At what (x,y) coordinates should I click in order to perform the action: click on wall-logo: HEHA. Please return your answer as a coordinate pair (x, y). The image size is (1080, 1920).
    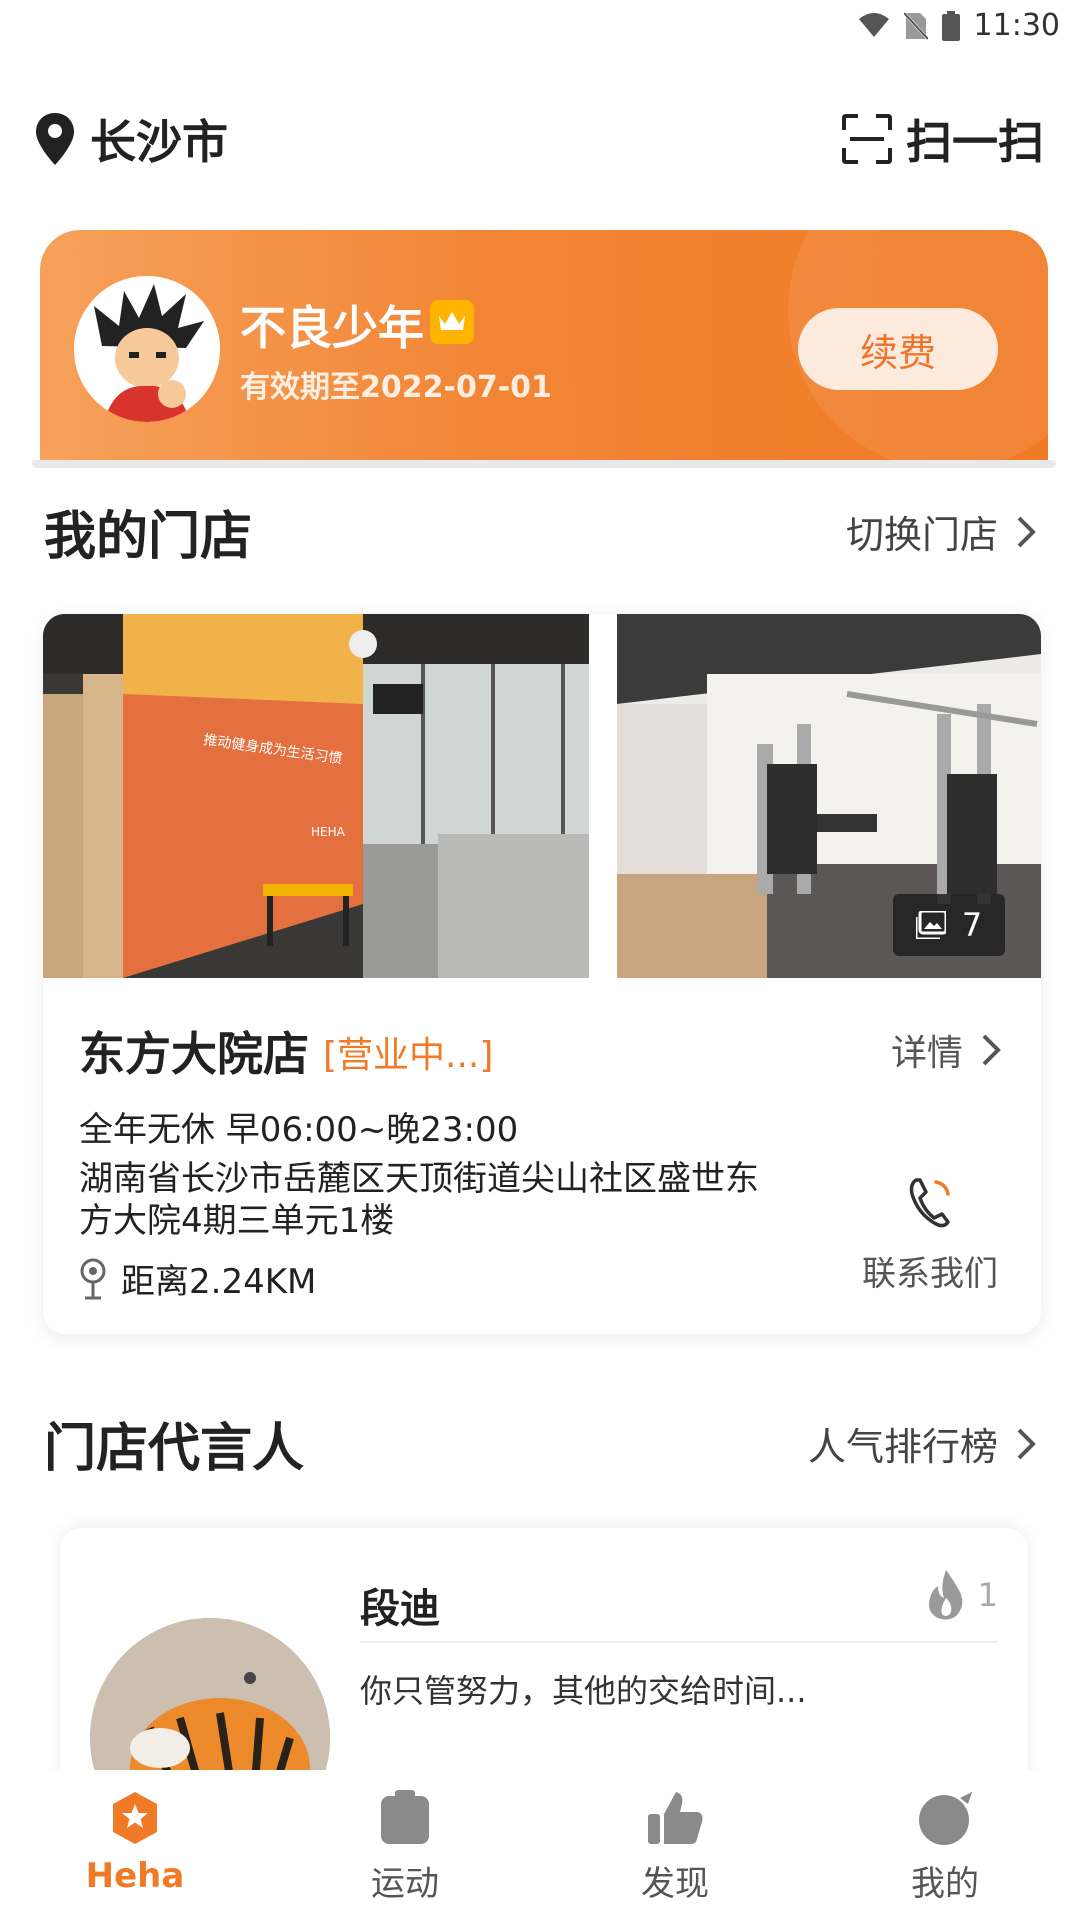
    Looking at the image, I should click on (328, 832).